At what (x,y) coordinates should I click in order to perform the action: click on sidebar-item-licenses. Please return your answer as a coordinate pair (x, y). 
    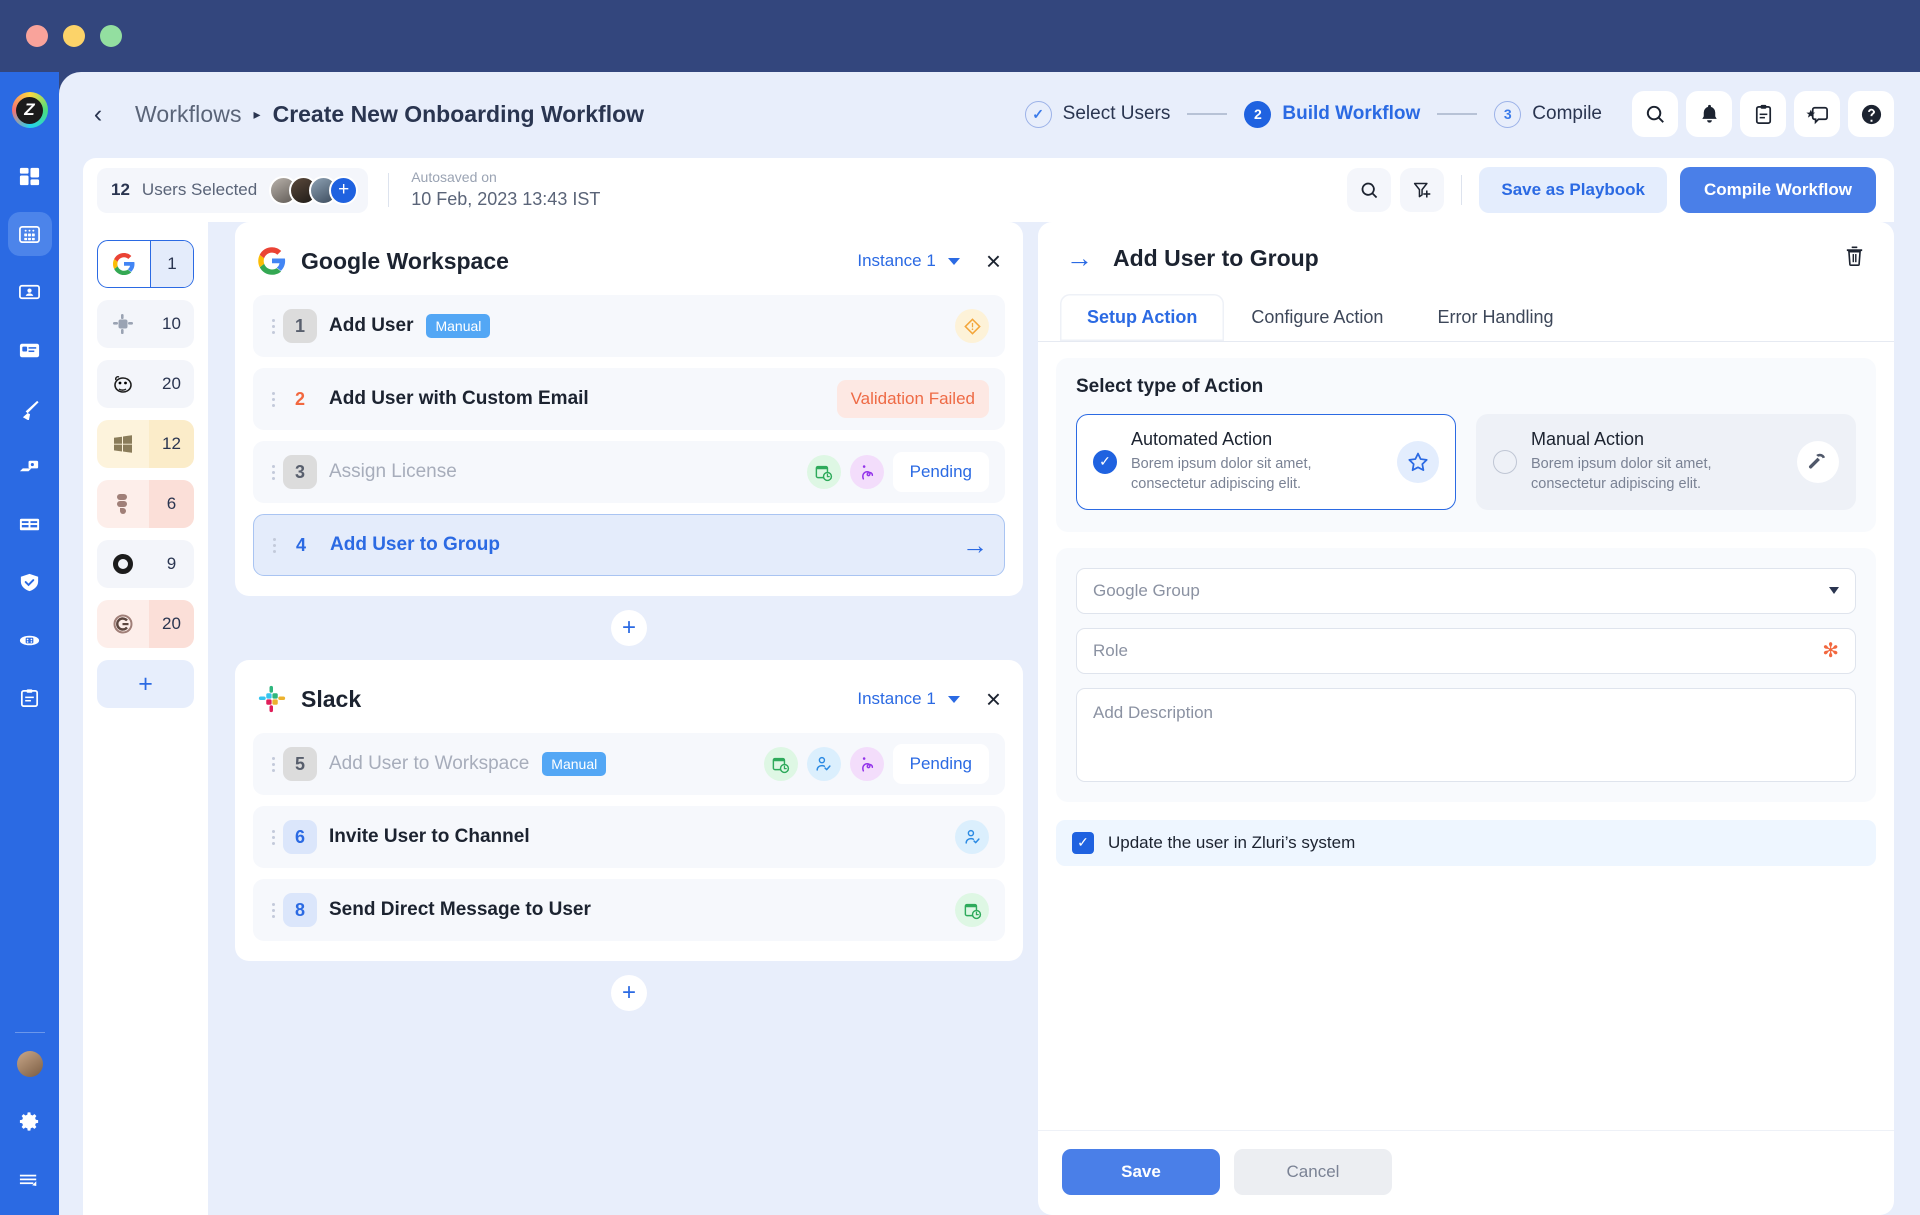
    Looking at the image, I should click on (30, 350).